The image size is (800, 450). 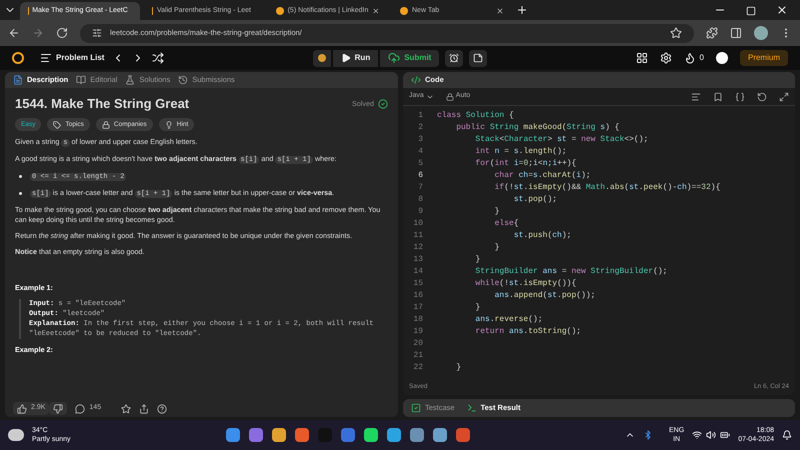 What do you see at coordinates (736, 33) in the screenshot?
I see `side-panel-icon` at bounding box center [736, 33].